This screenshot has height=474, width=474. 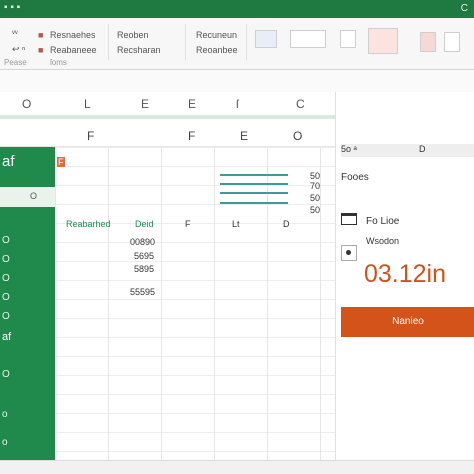 What do you see at coordinates (216, 35) in the screenshot?
I see `ribbon-button-5: Recuneun` at bounding box center [216, 35].